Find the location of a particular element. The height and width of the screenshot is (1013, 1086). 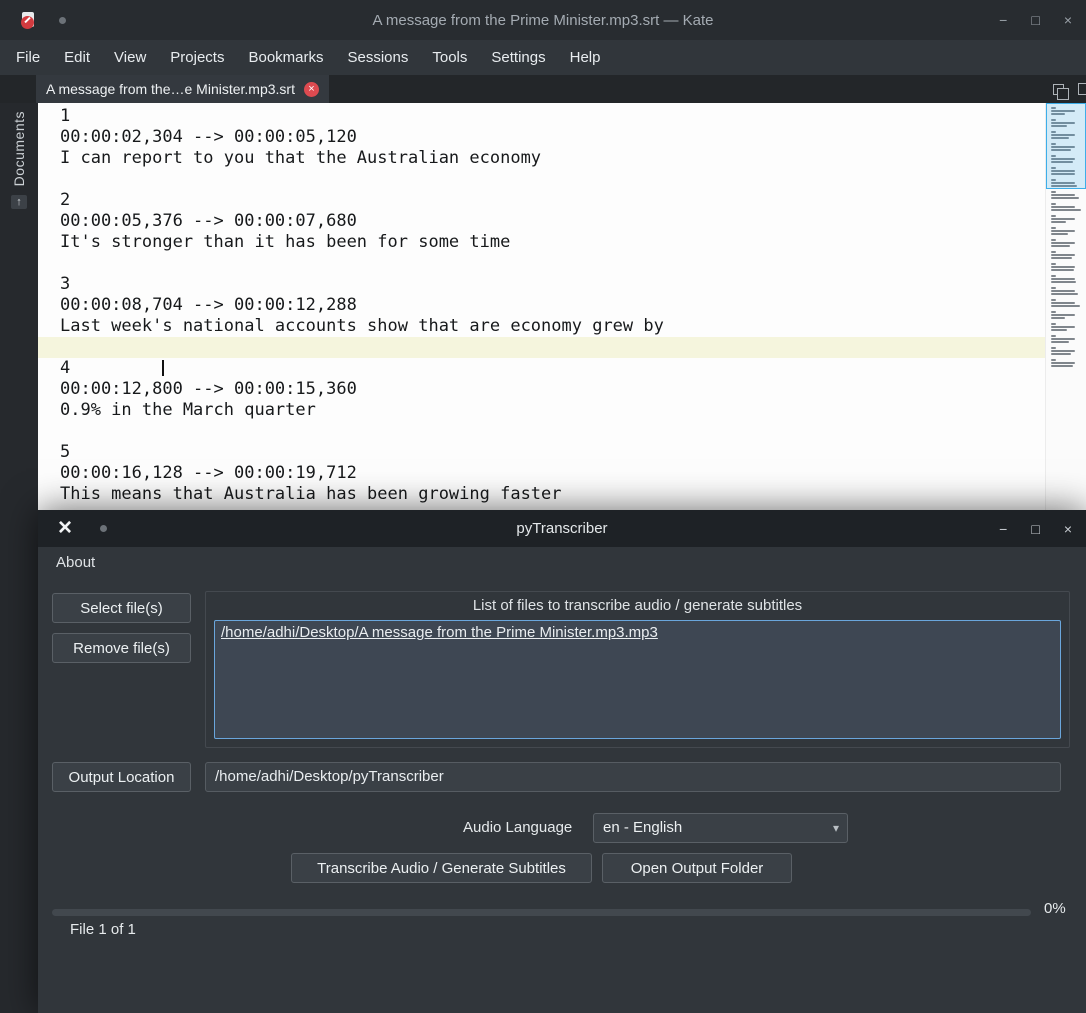

progress-percent: 0% is located at coordinates (1055, 908).